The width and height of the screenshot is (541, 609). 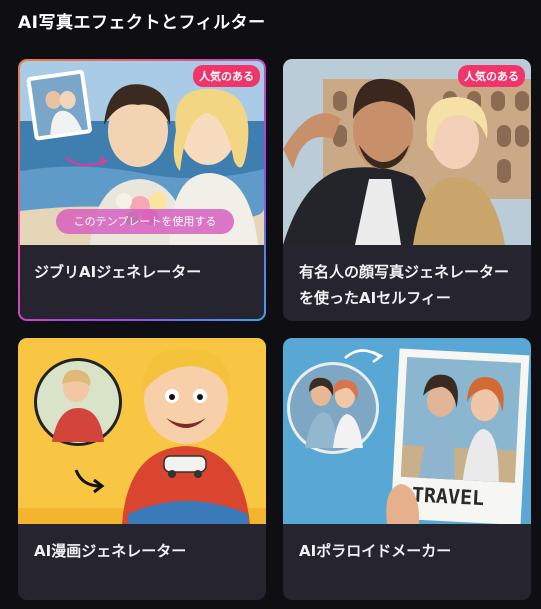 I want to click on card-title: AI漫画ジェネレーター, so click(x=110, y=551).